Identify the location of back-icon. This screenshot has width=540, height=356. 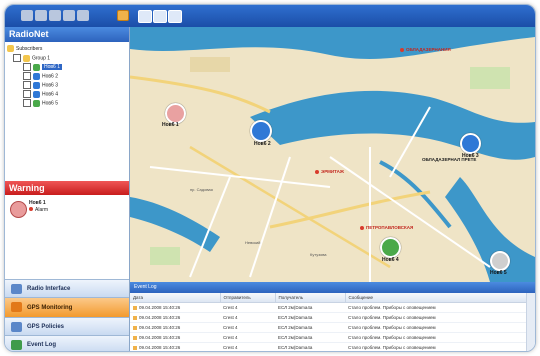
(27, 15).